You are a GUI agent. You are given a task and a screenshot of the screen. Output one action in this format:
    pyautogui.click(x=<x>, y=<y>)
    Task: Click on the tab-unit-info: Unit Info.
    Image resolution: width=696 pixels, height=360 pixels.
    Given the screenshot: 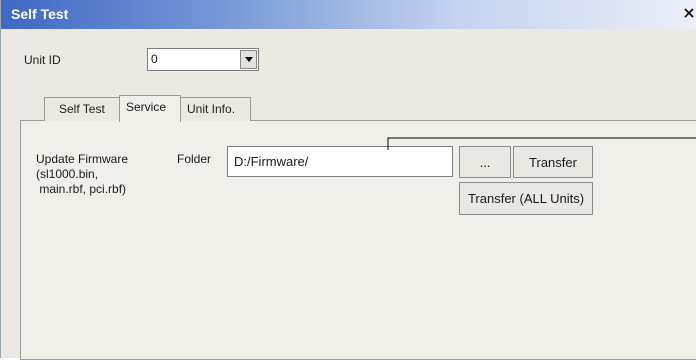 What is the action you would take?
    pyautogui.click(x=215, y=109)
    